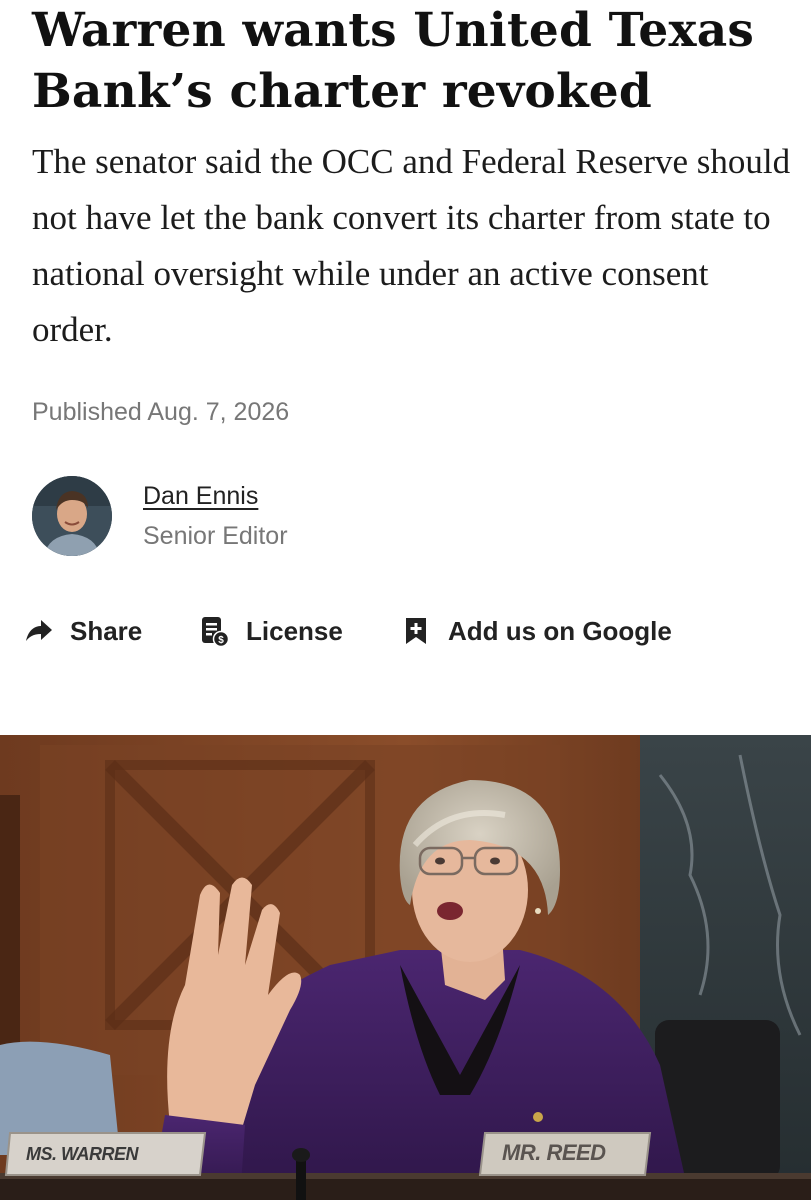 The image size is (811, 1200). I want to click on bookmark-plus-icon, so click(416, 631).